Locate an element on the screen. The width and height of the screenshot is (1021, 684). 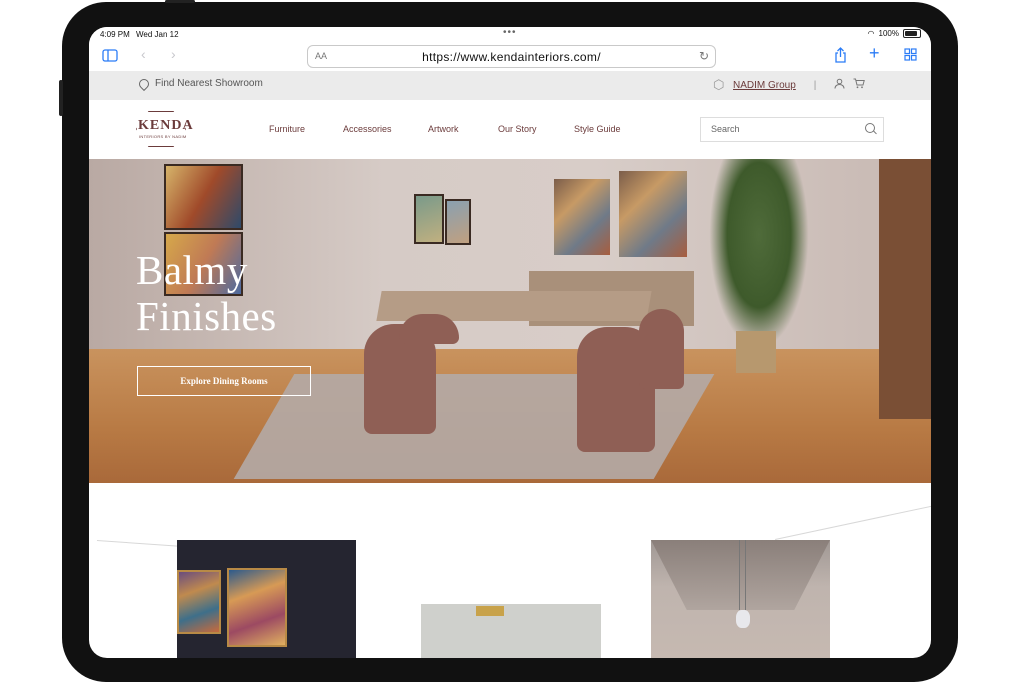
address-url: https://www.kendainteriors.com/ is located at coordinates (511, 57).